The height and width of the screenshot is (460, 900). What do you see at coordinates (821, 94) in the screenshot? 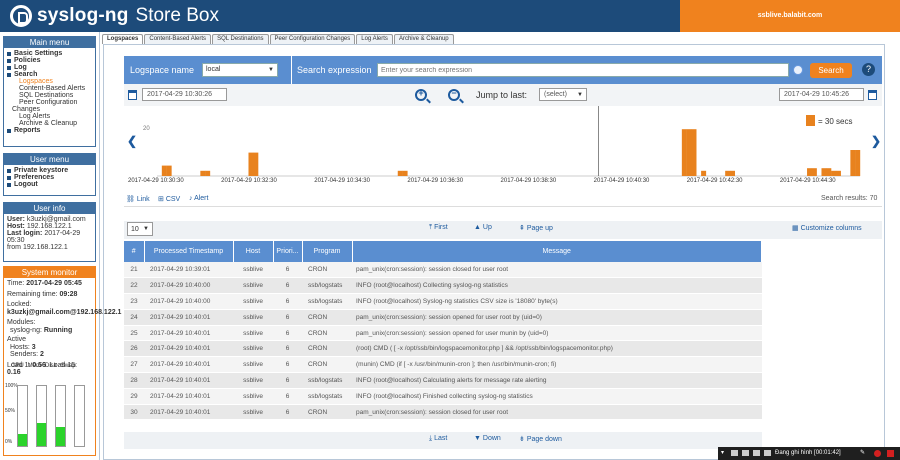
I see `end-time-input: 2017-04-29 10:45:26` at bounding box center [821, 94].